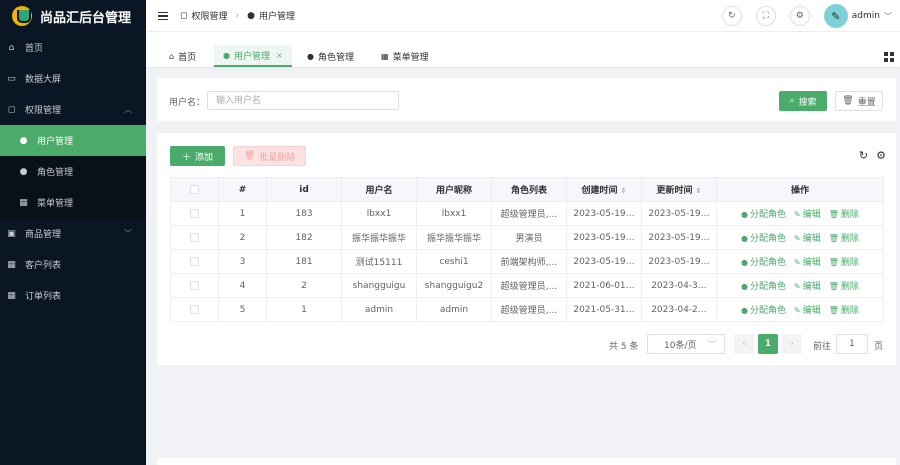 The height and width of the screenshot is (465, 900). Describe the element at coordinates (182, 56) in the screenshot. I see `tab-home: ⌂ 首页` at that location.